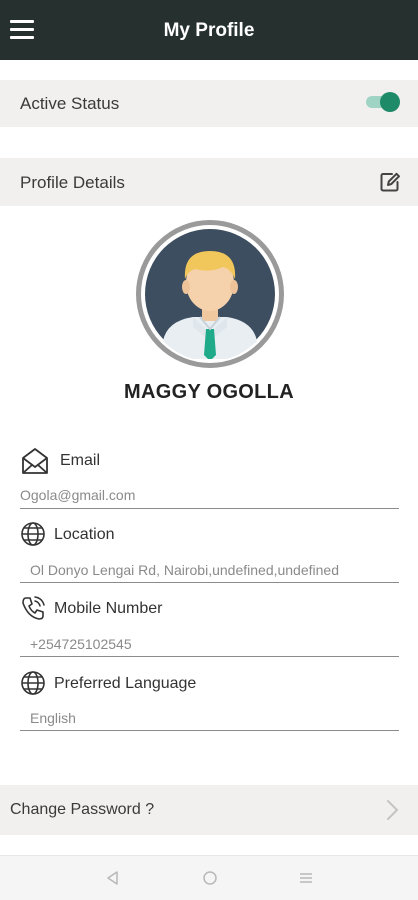  Describe the element at coordinates (209, 810) in the screenshot. I see `change-password-button: Change Password ?` at that location.